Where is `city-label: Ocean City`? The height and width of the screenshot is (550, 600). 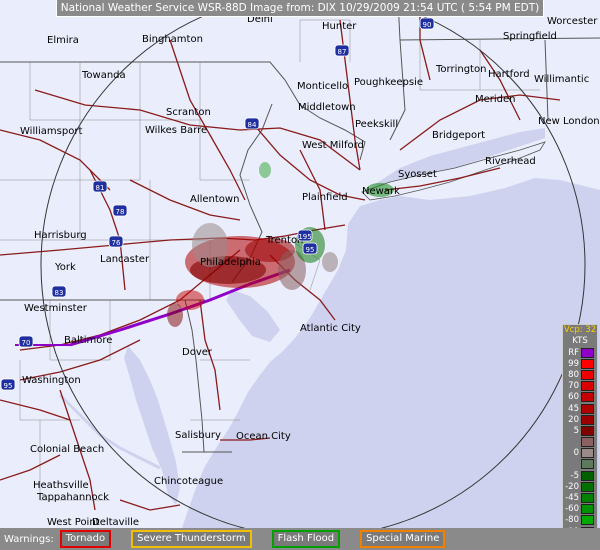 city-label: Ocean City is located at coordinates (263, 436).